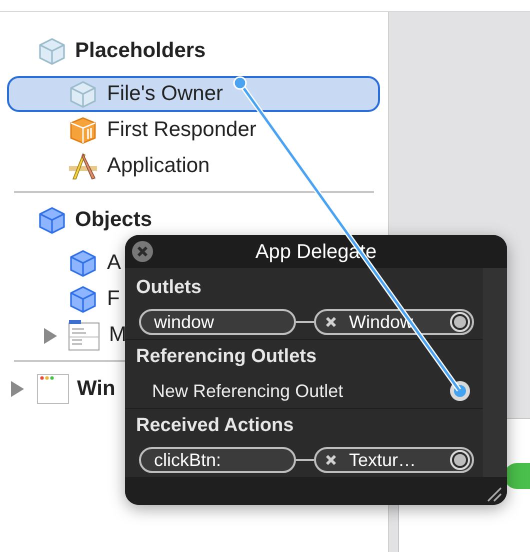 The height and width of the screenshot is (552, 530). What do you see at coordinates (110, 166) in the screenshot?
I see `outline-item: Application` at bounding box center [110, 166].